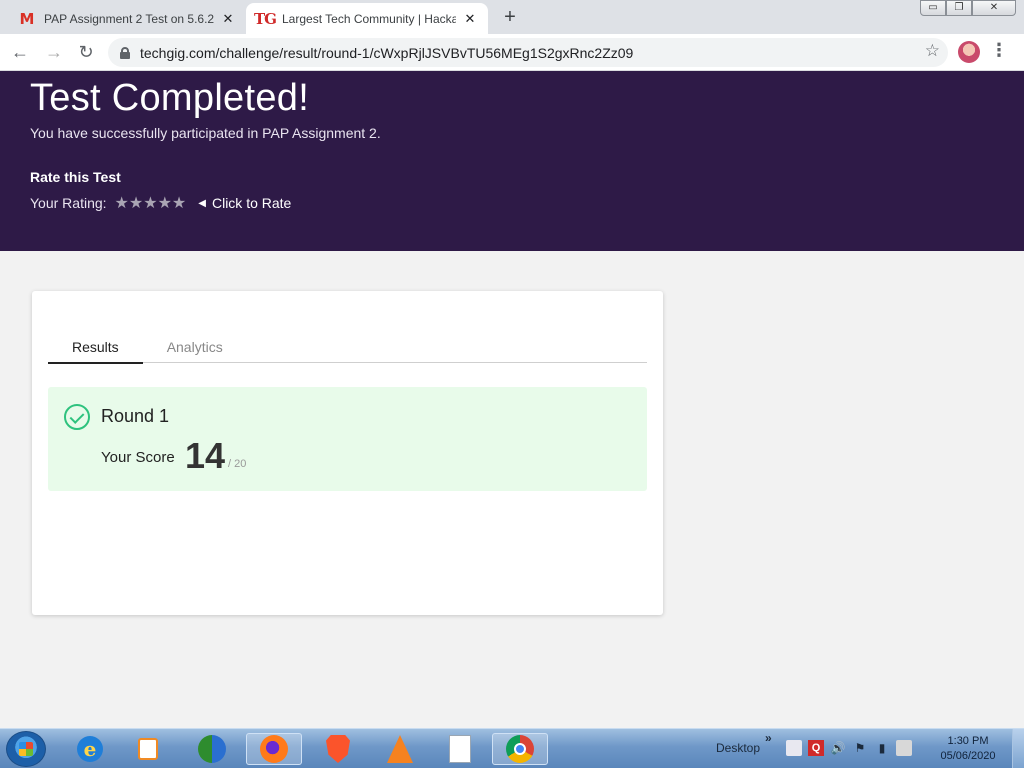 The width and height of the screenshot is (1024, 768). Describe the element at coordinates (738, 748) in the screenshot. I see `desktop-toolbar-label: Desktop` at that location.